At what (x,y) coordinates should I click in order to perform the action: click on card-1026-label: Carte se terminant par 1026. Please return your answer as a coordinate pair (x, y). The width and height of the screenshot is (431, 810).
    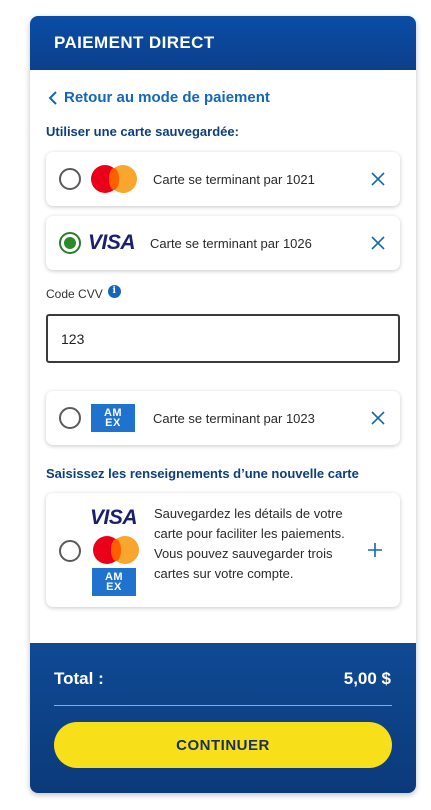
    Looking at the image, I should click on (231, 243).